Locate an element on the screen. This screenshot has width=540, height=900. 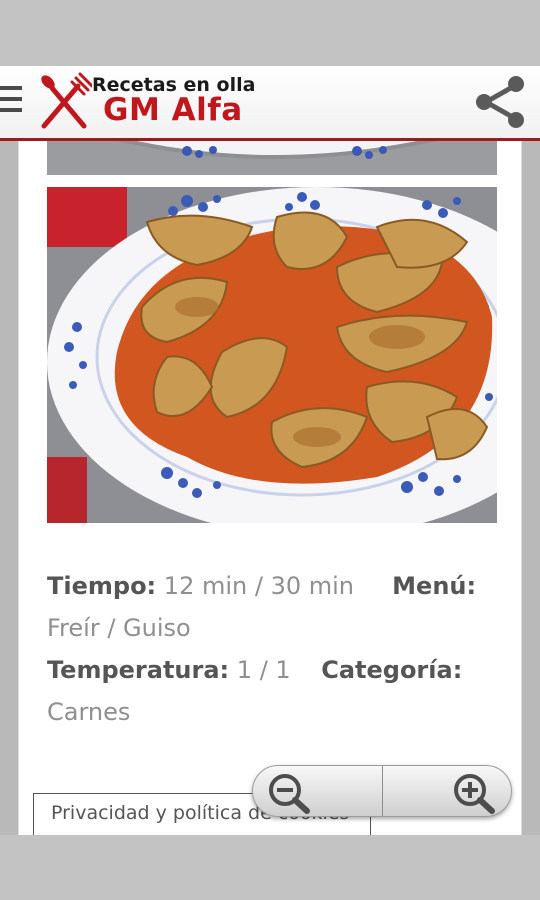
recipe-info-row: Freír / Guiso is located at coordinates (277, 628).